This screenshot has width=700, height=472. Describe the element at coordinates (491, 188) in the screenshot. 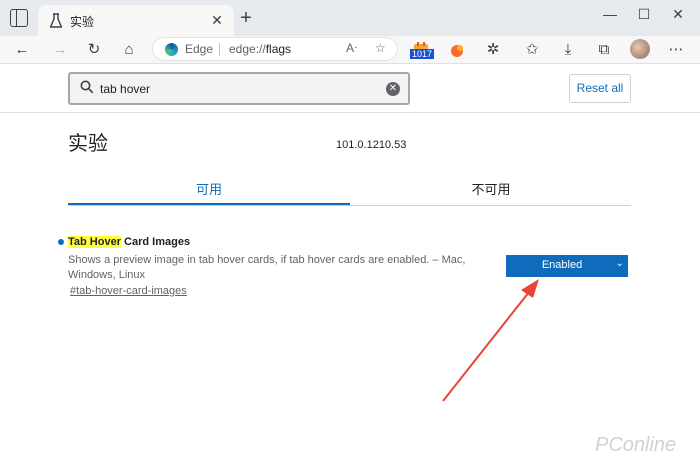

I see `tab-unavailable: 不可用` at that location.